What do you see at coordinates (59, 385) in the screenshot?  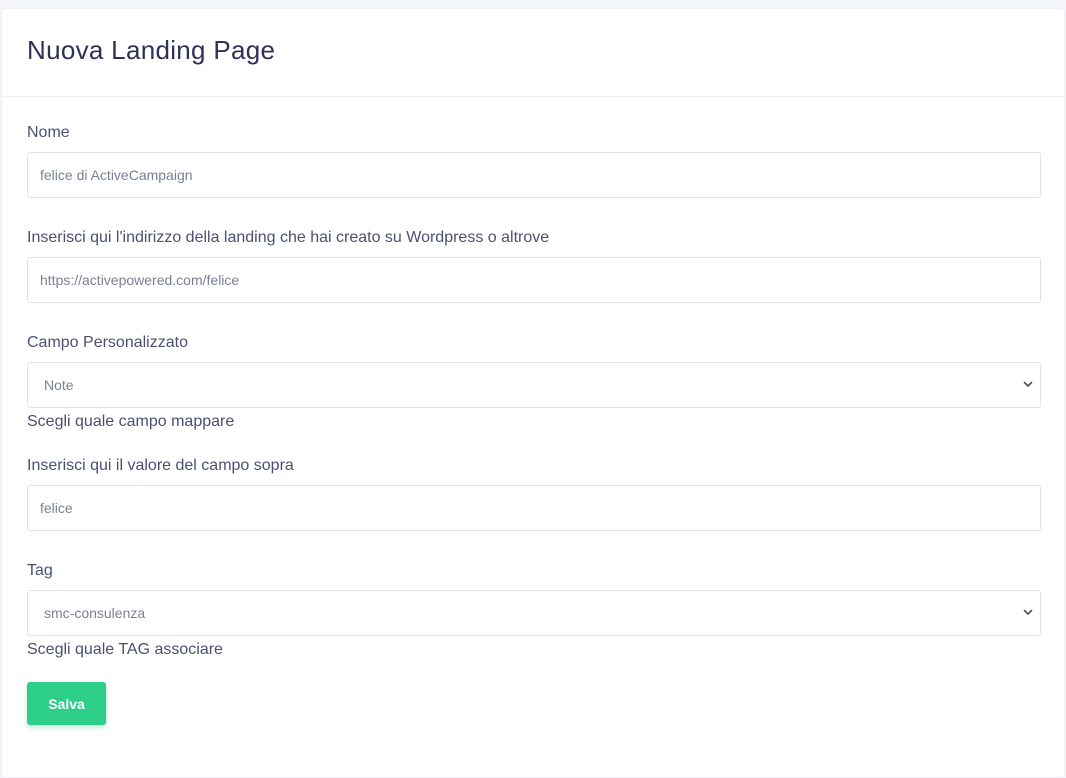 I see `custom-field-selected-value: Note` at bounding box center [59, 385].